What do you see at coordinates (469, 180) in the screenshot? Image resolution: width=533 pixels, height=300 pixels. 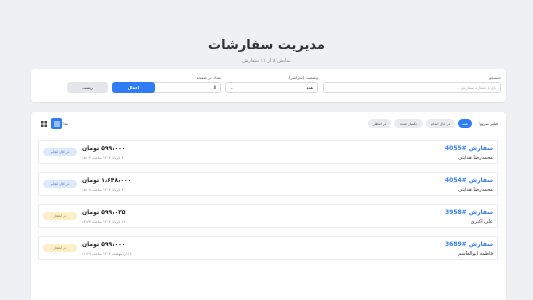 I see `order-id: سفارش #4054` at bounding box center [469, 180].